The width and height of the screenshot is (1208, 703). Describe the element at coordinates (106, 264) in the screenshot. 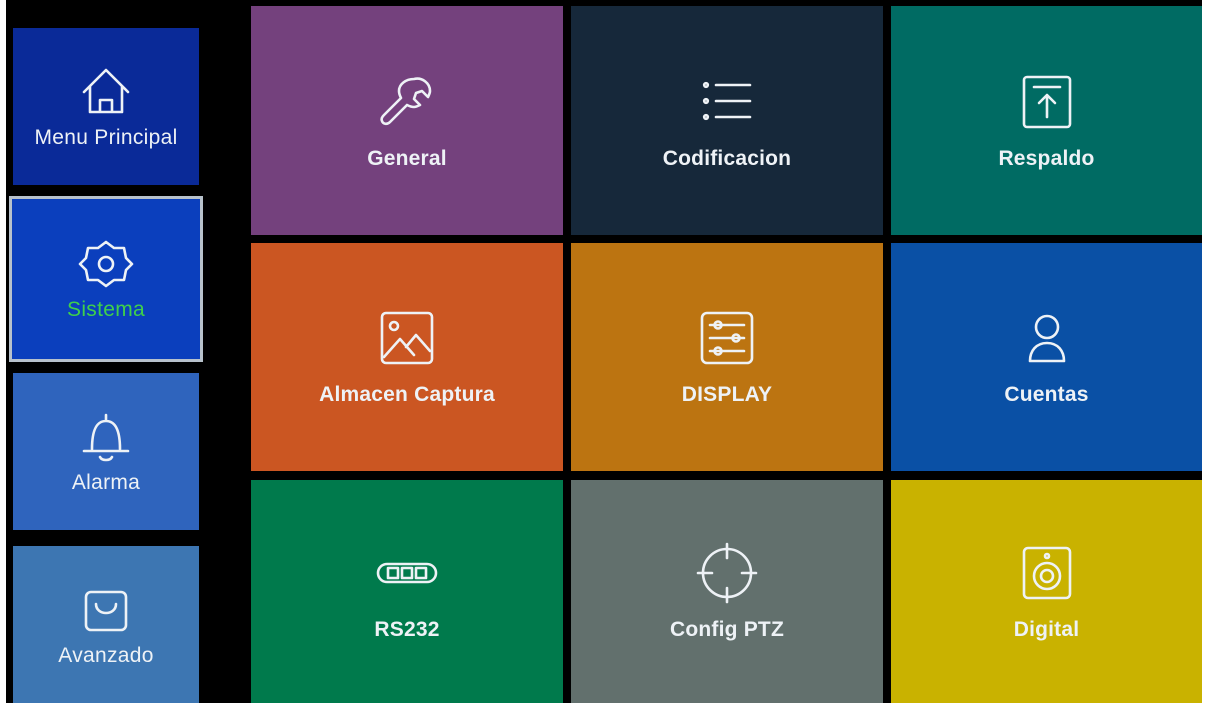

I see `gear-icon` at that location.